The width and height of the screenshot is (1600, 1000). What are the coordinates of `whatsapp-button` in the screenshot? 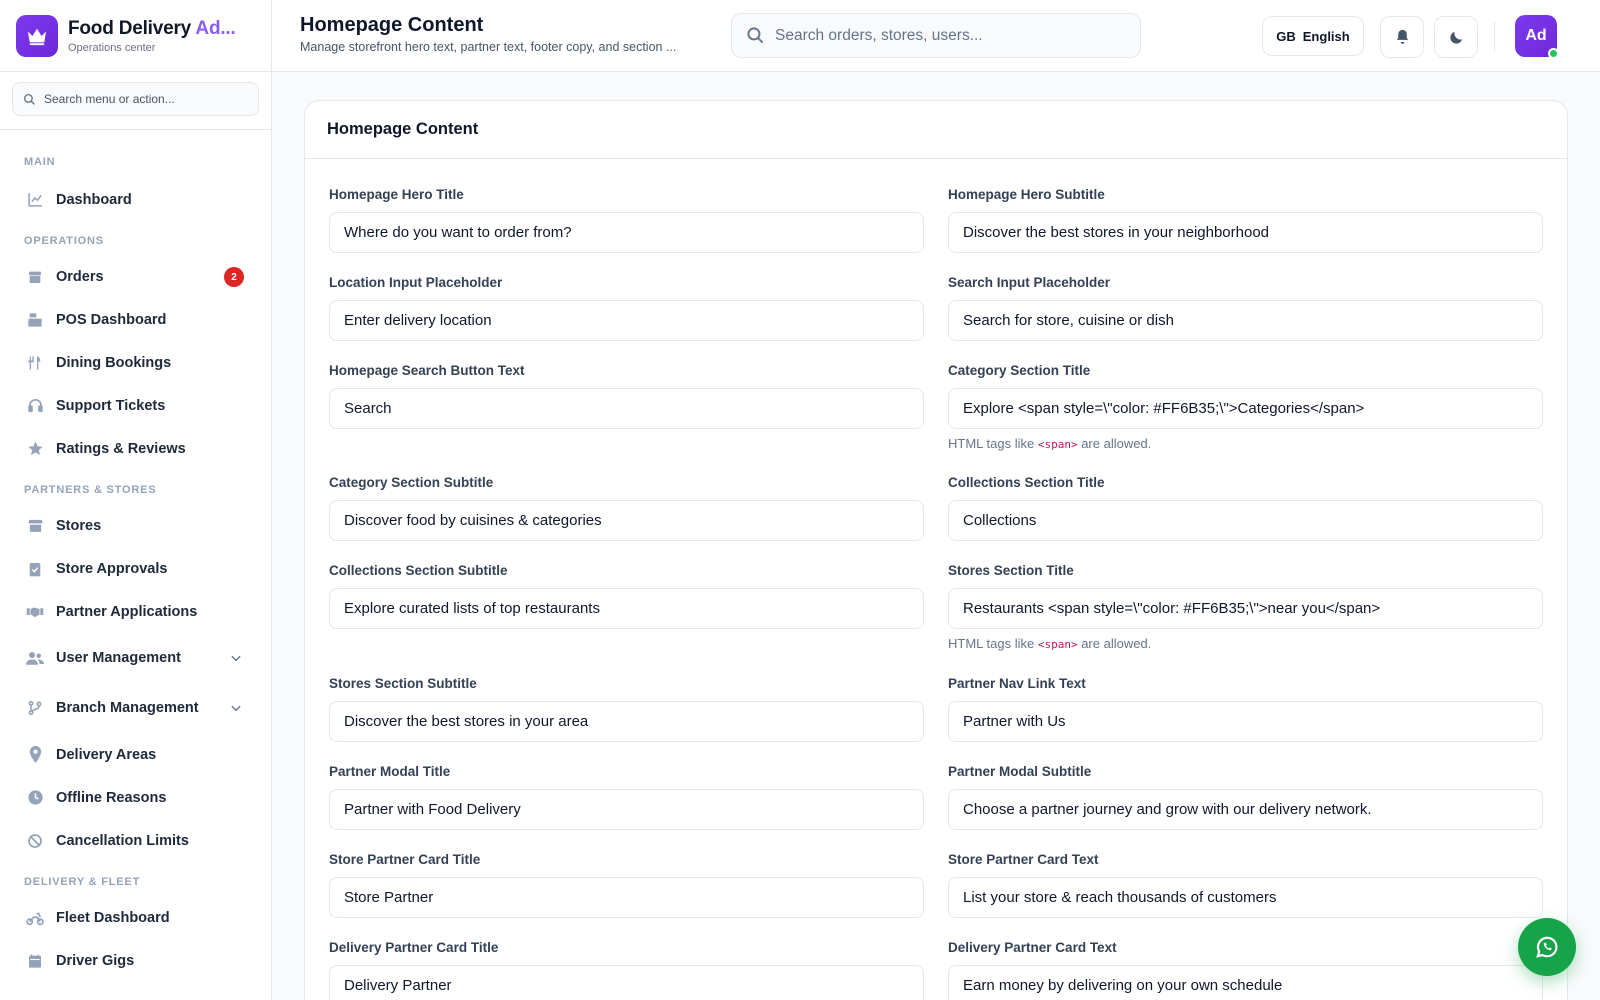 It's located at (1547, 947).